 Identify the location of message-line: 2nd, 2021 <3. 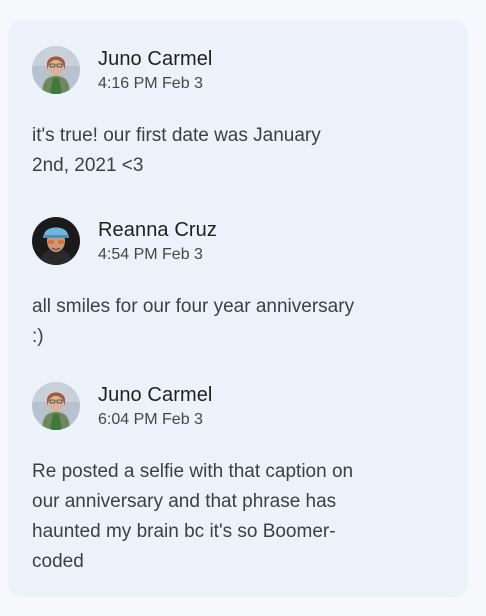
(88, 165).